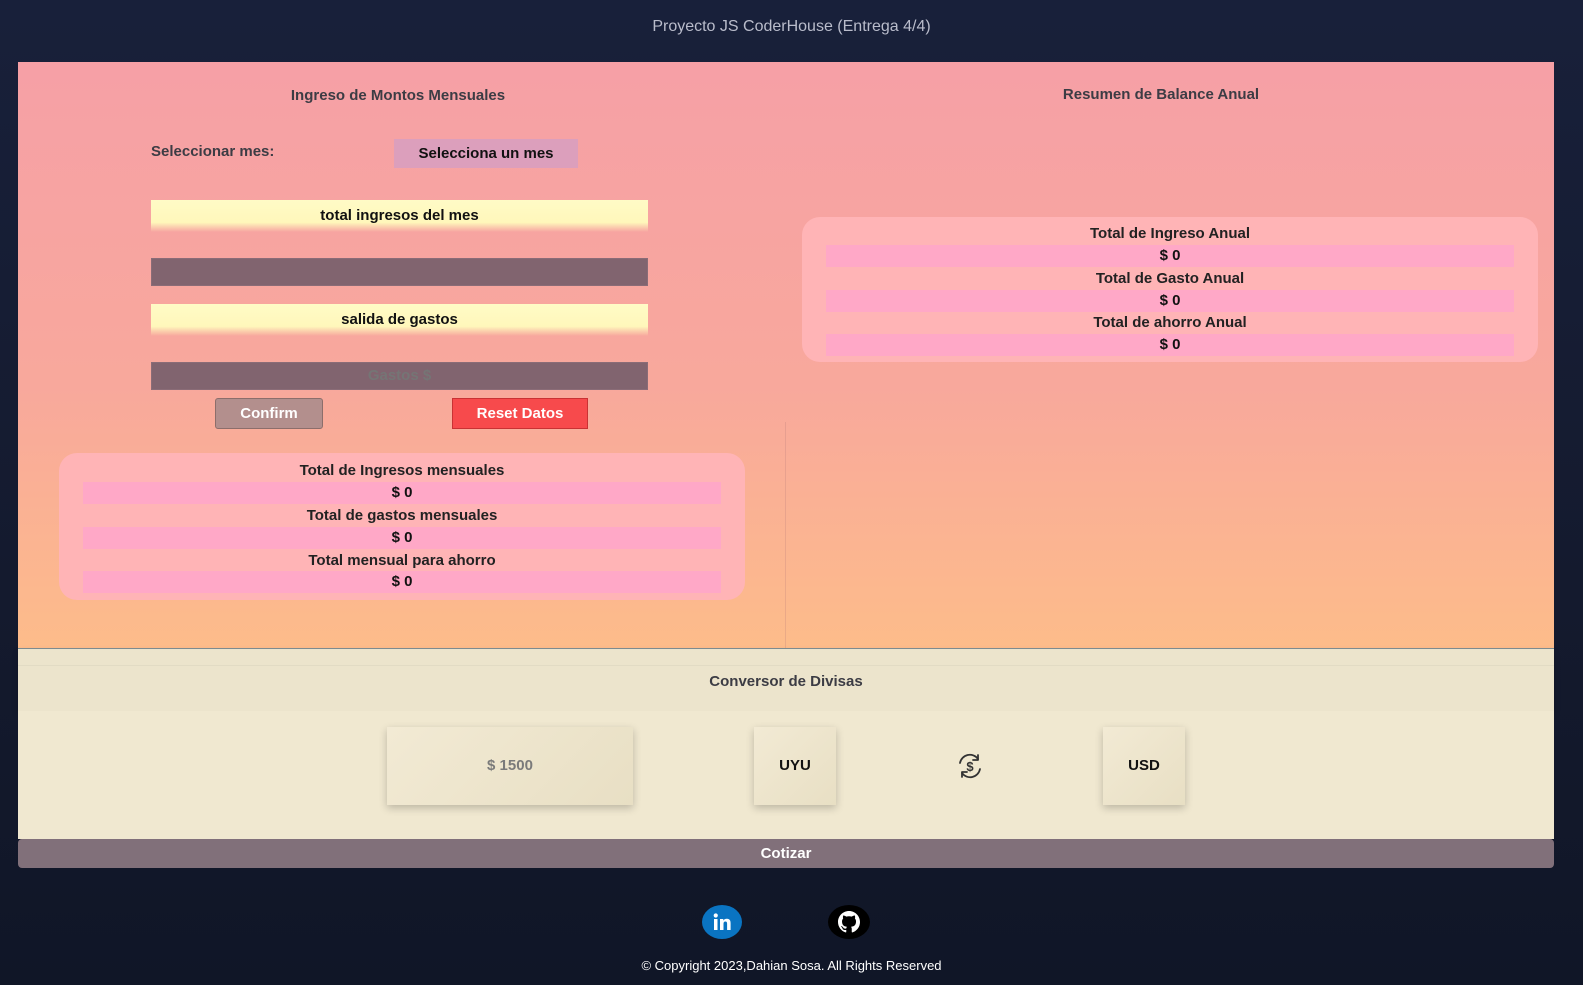  What do you see at coordinates (510, 766) in the screenshot?
I see `amount-input: $ 1500` at bounding box center [510, 766].